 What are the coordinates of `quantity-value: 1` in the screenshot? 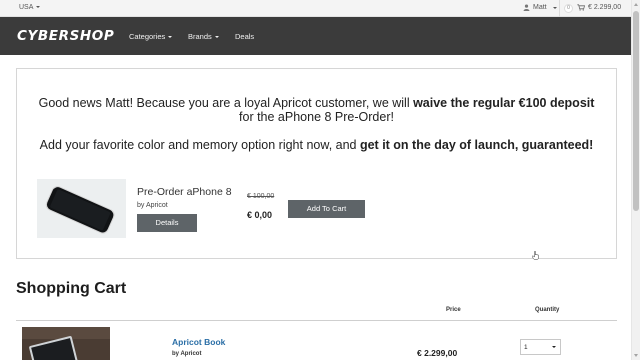 It's located at (526, 347).